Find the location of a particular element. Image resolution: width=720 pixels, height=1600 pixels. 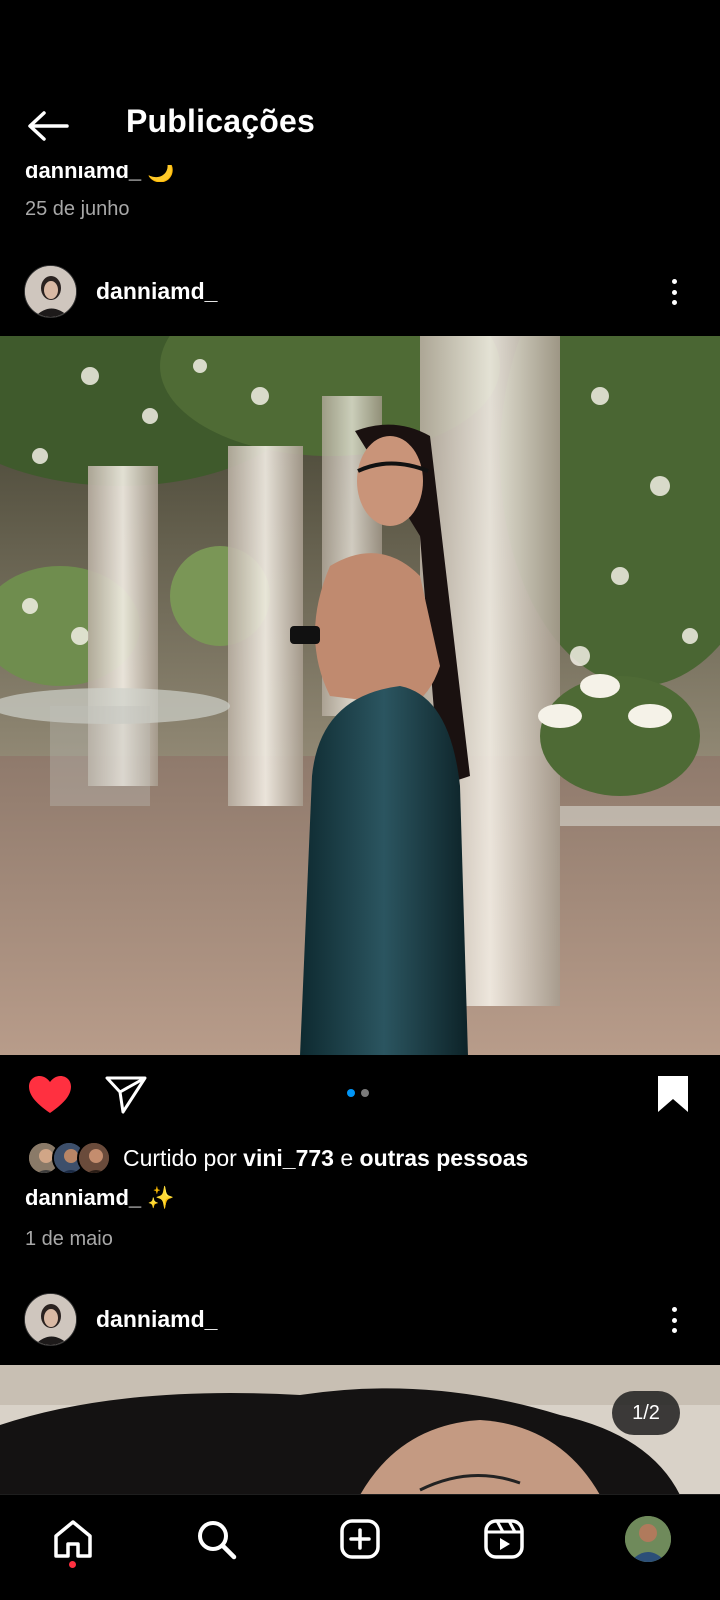

bookmark-filled-icon is located at coordinates (673, 1094).